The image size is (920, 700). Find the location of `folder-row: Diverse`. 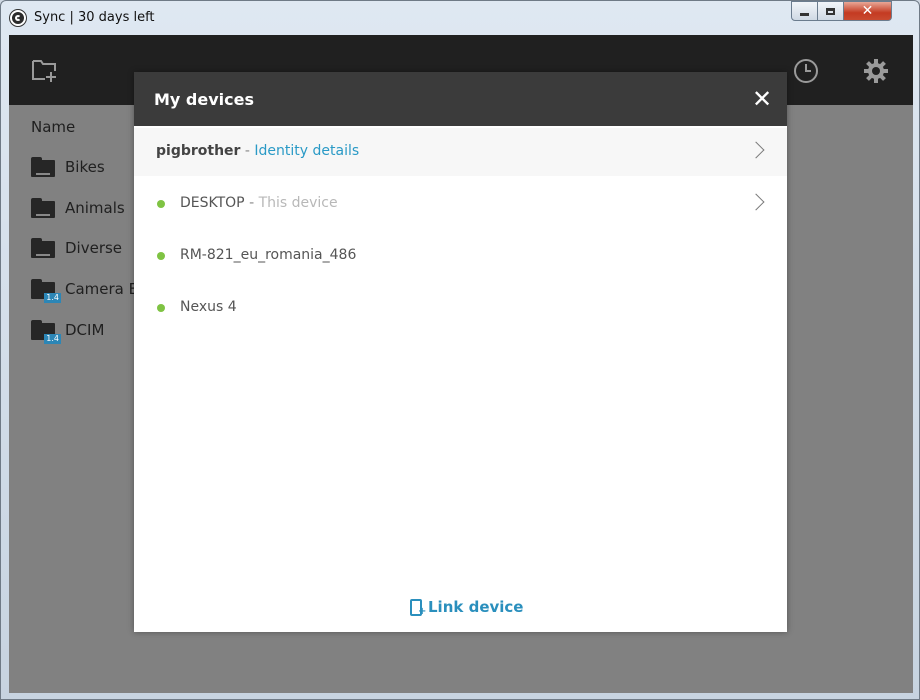

folder-row: Diverse is located at coordinates (76, 248).